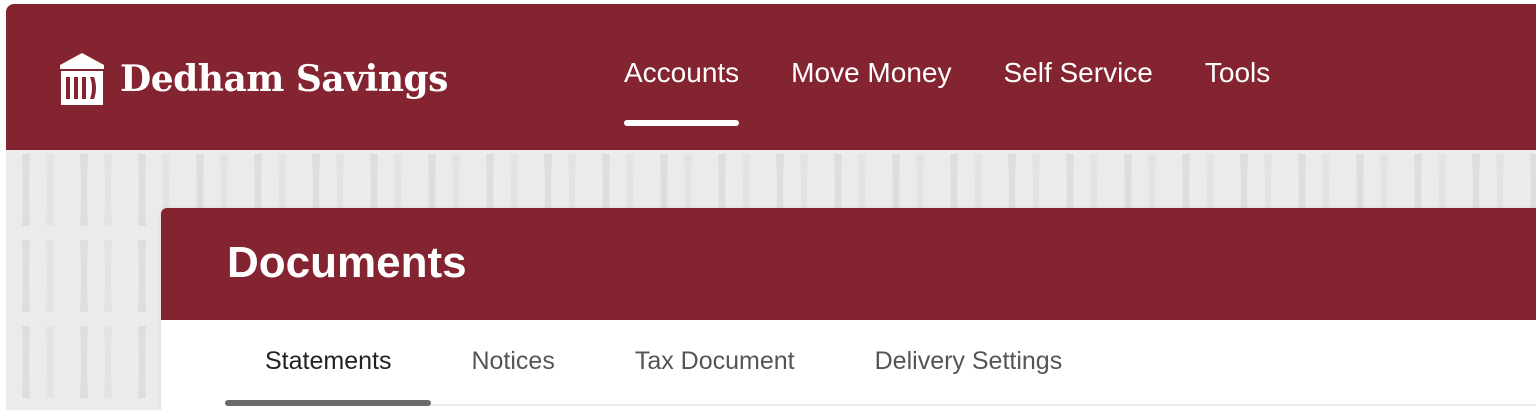  What do you see at coordinates (82, 79) in the screenshot?
I see `bank-logo-icon` at bounding box center [82, 79].